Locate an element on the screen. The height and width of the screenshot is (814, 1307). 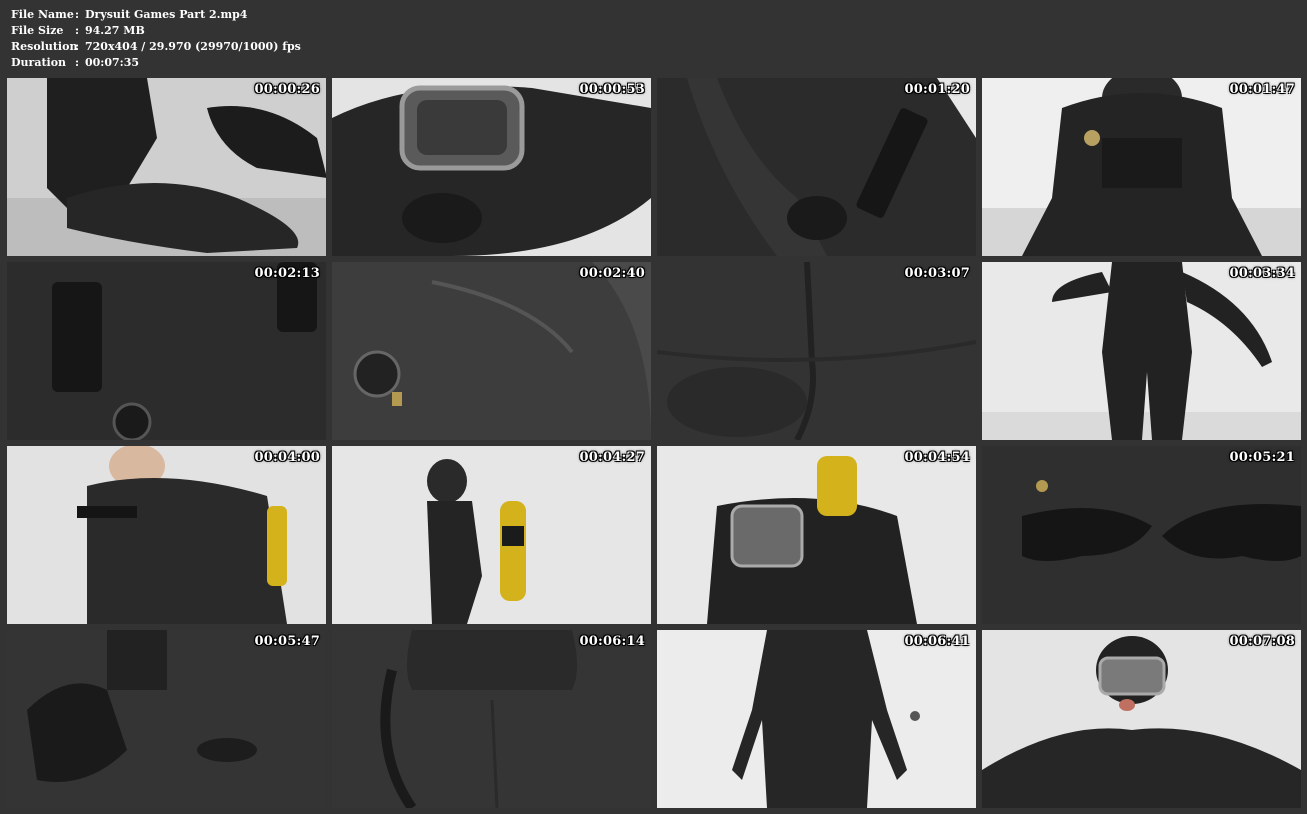
thumbnail-timestamp: 00:04:27 is located at coordinates (612, 457).